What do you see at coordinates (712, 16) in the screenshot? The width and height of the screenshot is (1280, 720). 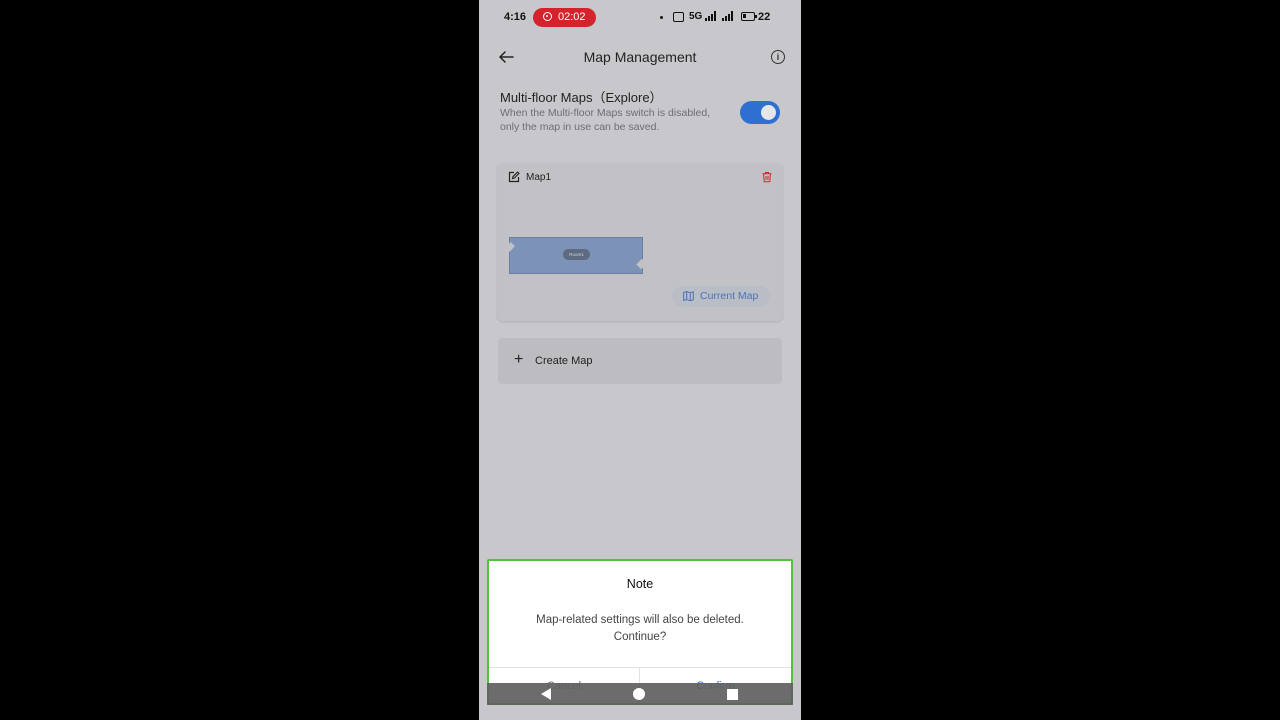 I see `signal-icon` at bounding box center [712, 16].